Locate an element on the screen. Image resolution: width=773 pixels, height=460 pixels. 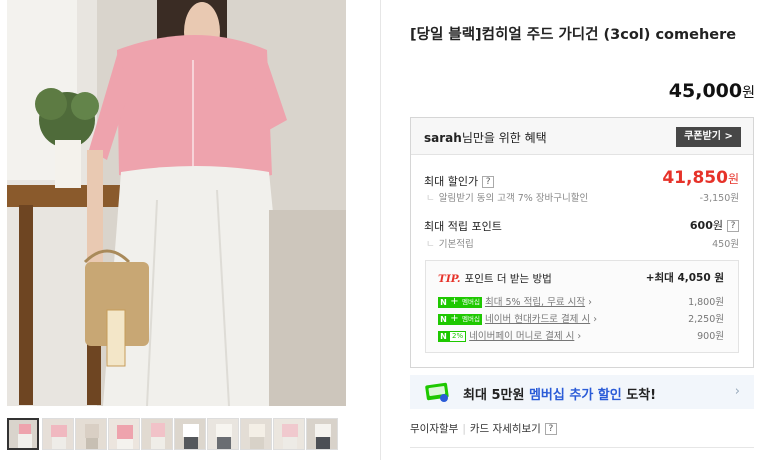
tip-row-text: 네이버 현대카드로 결제 시 is located at coordinates (537, 319).